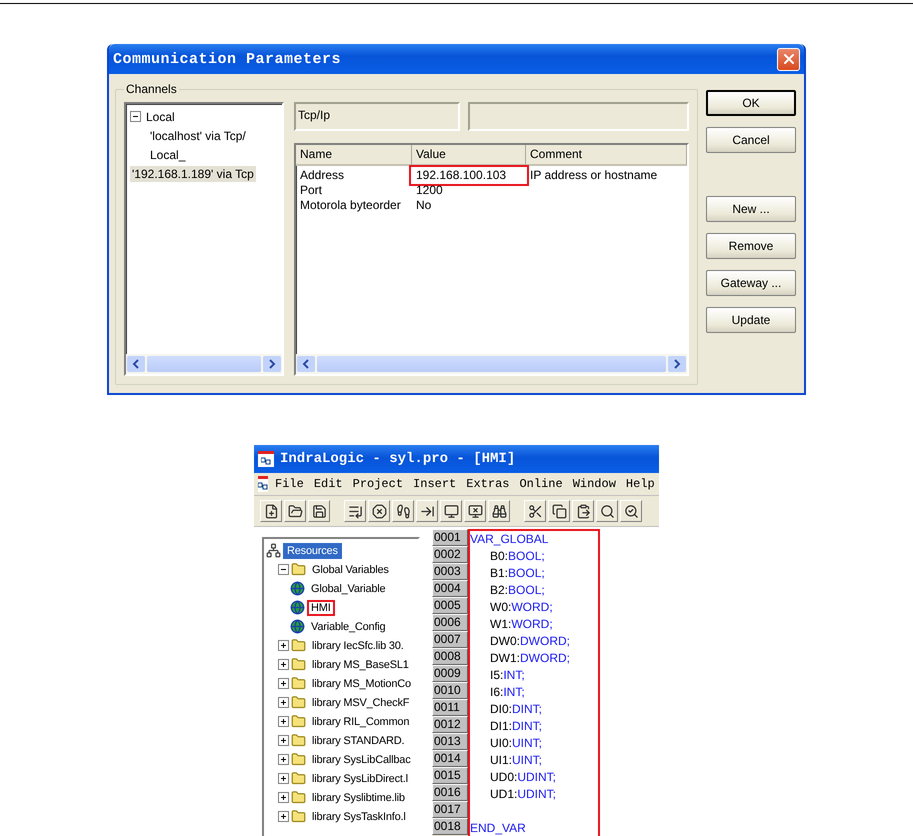 Image resolution: width=913 pixels, height=836 pixels. Describe the element at coordinates (450, 758) in the screenshot. I see `line-number: 0014` at that location.